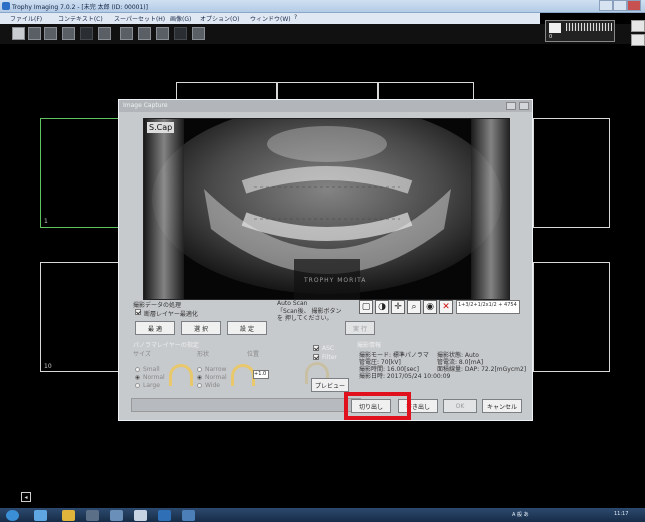  What do you see at coordinates (219, 18) in the screenshot?
I see `menu-options: オプション(O)` at bounding box center [219, 18].